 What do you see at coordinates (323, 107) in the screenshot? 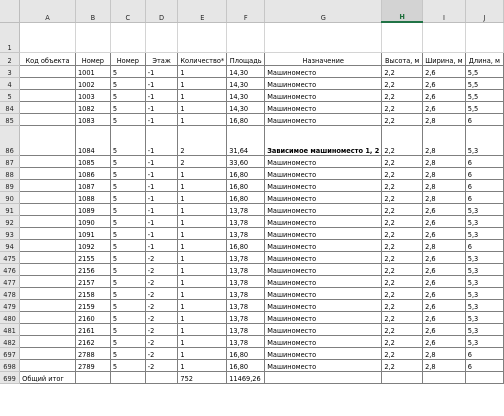
I see `cell-g84: Машиноместо` at bounding box center [323, 107].